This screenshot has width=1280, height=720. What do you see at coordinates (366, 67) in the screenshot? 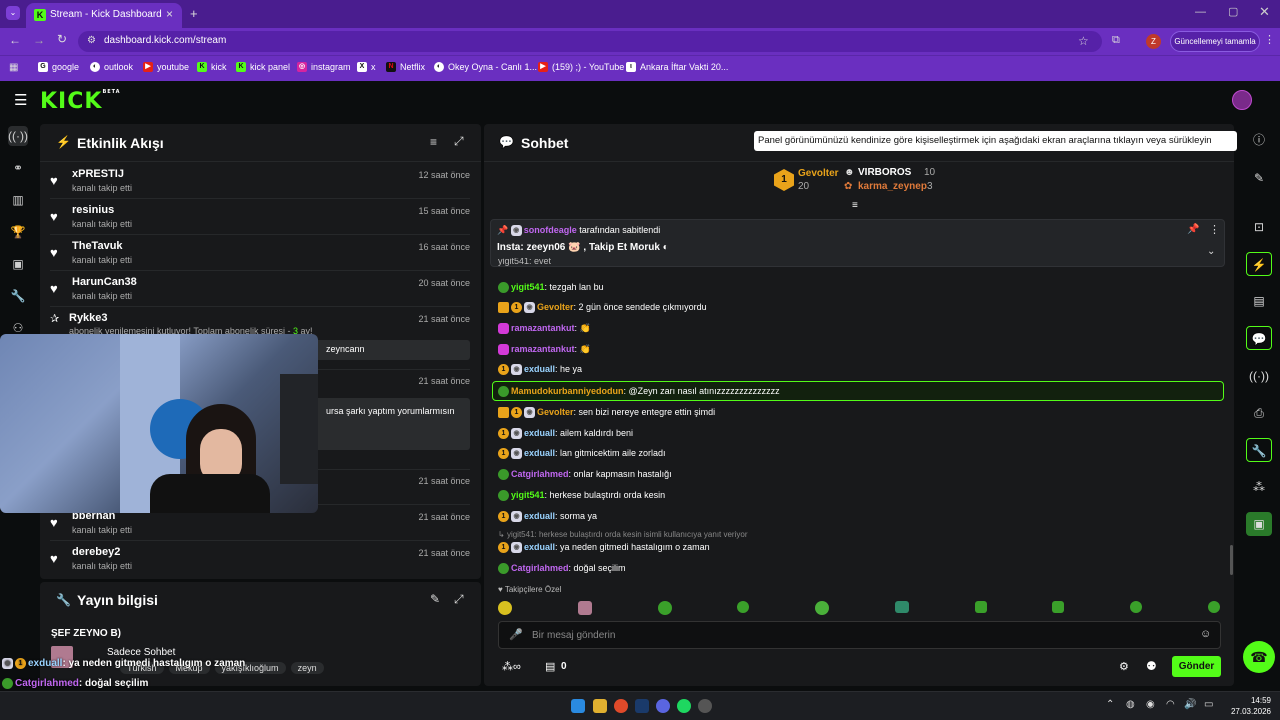
I see `bookmark-x: Xx` at bounding box center [366, 67].